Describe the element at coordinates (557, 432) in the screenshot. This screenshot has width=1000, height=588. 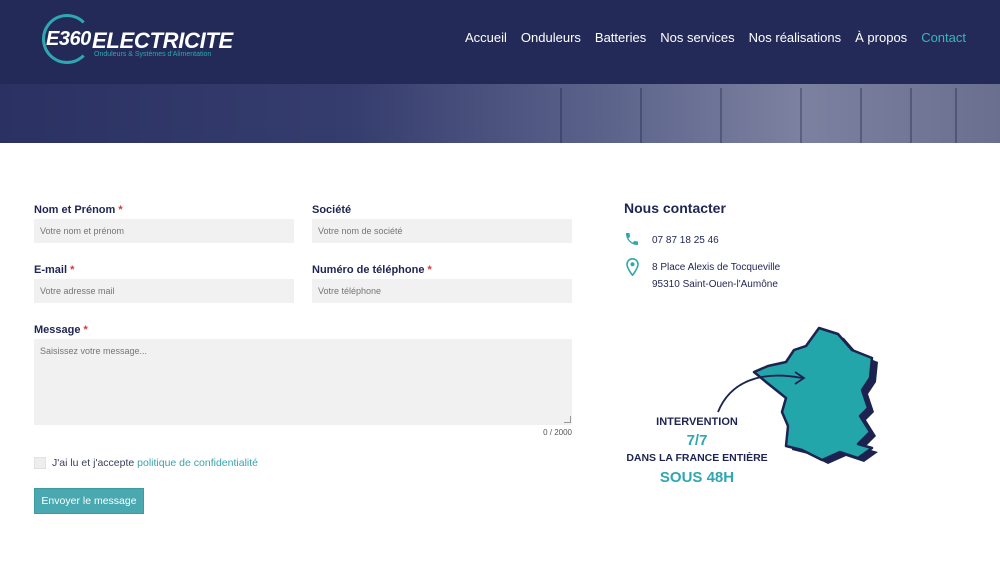
I see `character-counter: 0 / 2000` at that location.